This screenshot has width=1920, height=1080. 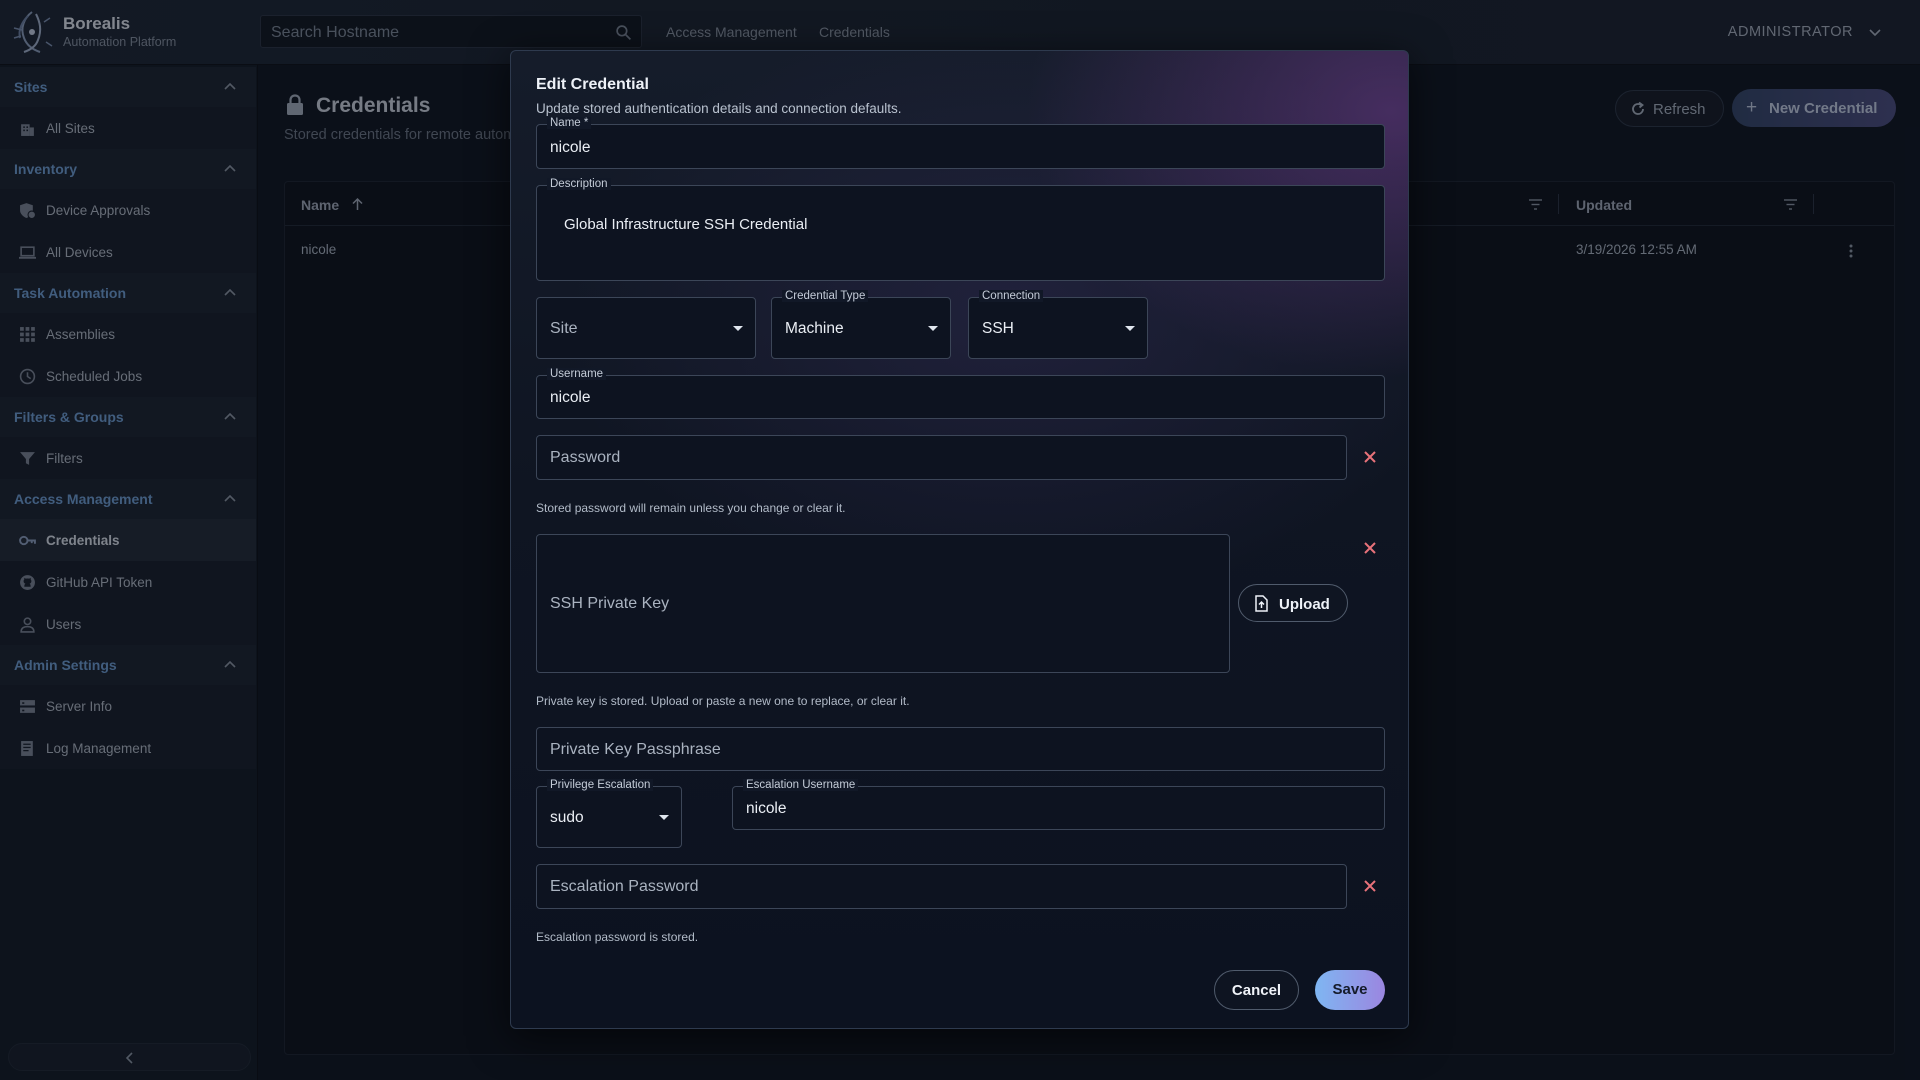 I want to click on credential-type-label: Credential Type, so click(x=825, y=296).